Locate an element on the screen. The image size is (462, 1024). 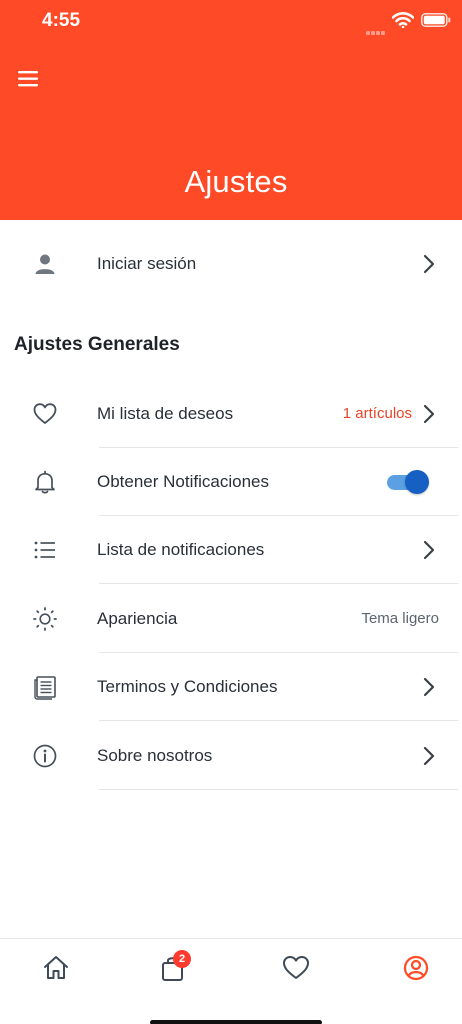
notifications-label: Obtener Notificaciones is located at coordinates (183, 481).